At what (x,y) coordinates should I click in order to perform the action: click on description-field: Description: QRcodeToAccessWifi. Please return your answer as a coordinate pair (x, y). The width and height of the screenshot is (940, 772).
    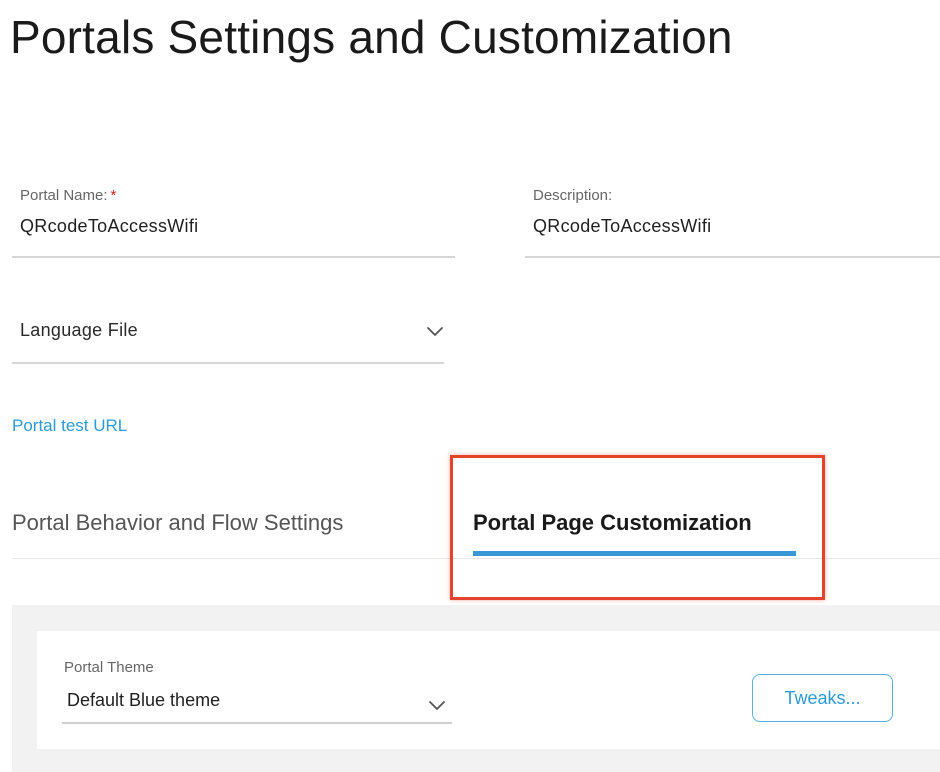
    Looking at the image, I should click on (736, 212).